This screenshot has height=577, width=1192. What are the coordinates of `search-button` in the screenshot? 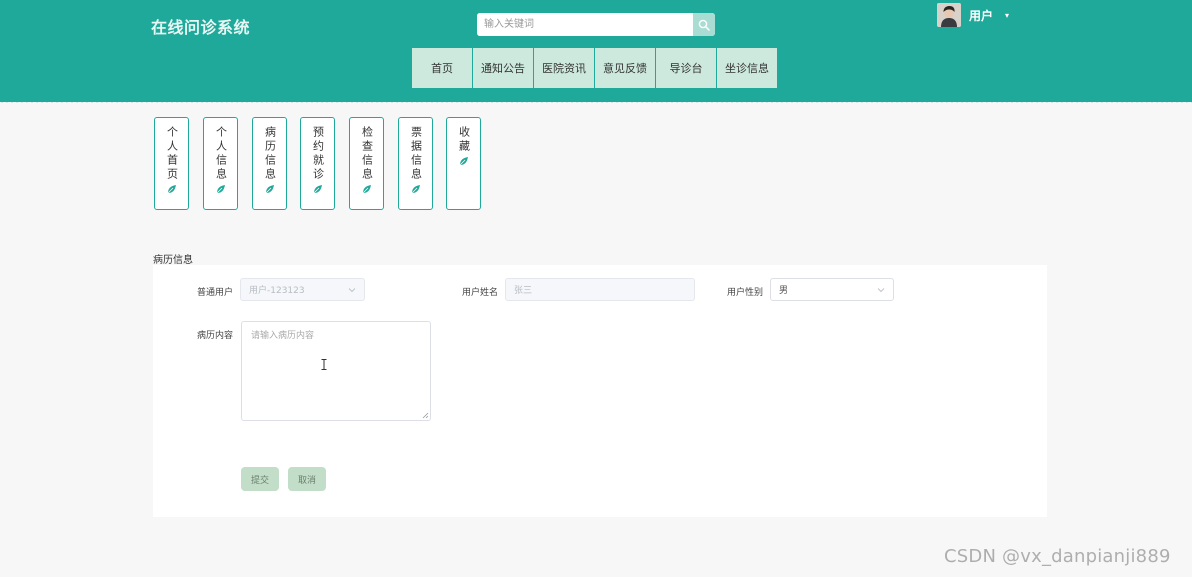 It's located at (704, 24).